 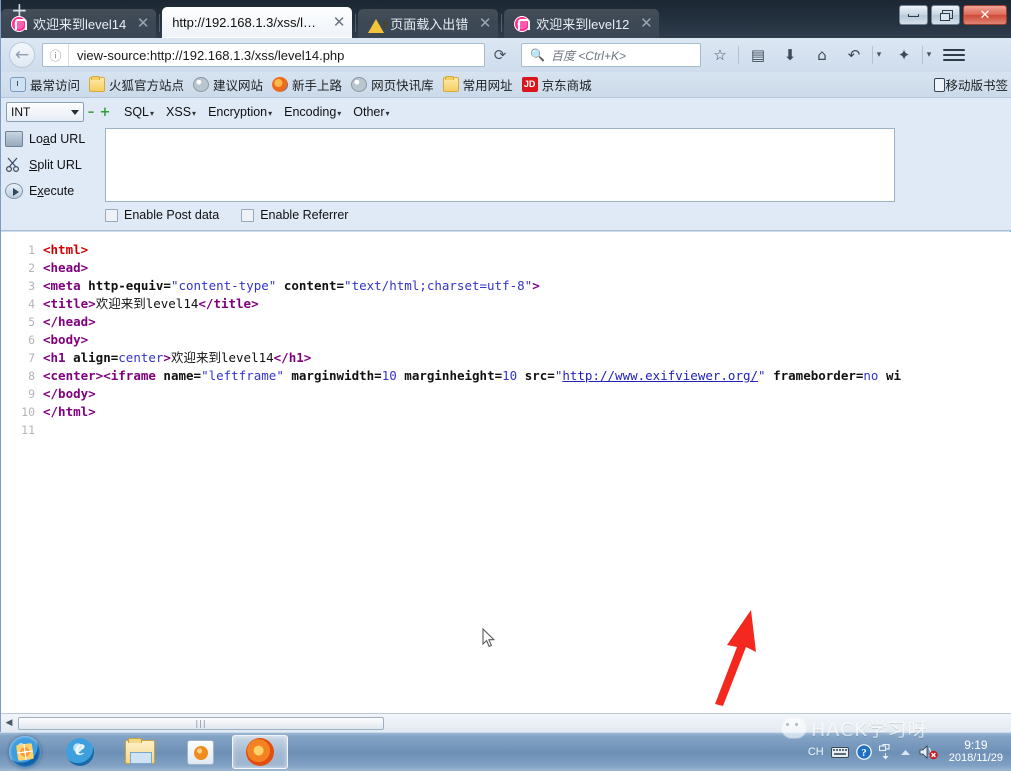 I want to click on most-visited-icon, so click(x=18, y=84).